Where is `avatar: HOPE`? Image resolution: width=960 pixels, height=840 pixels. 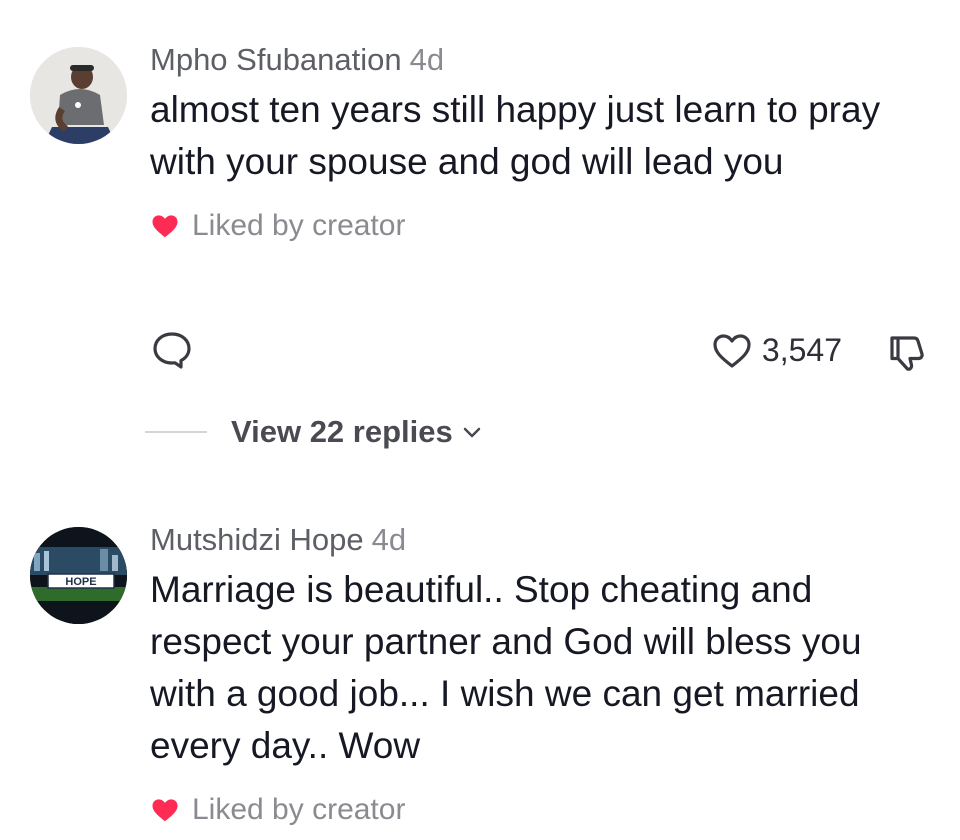
avatar: HOPE is located at coordinates (78, 575).